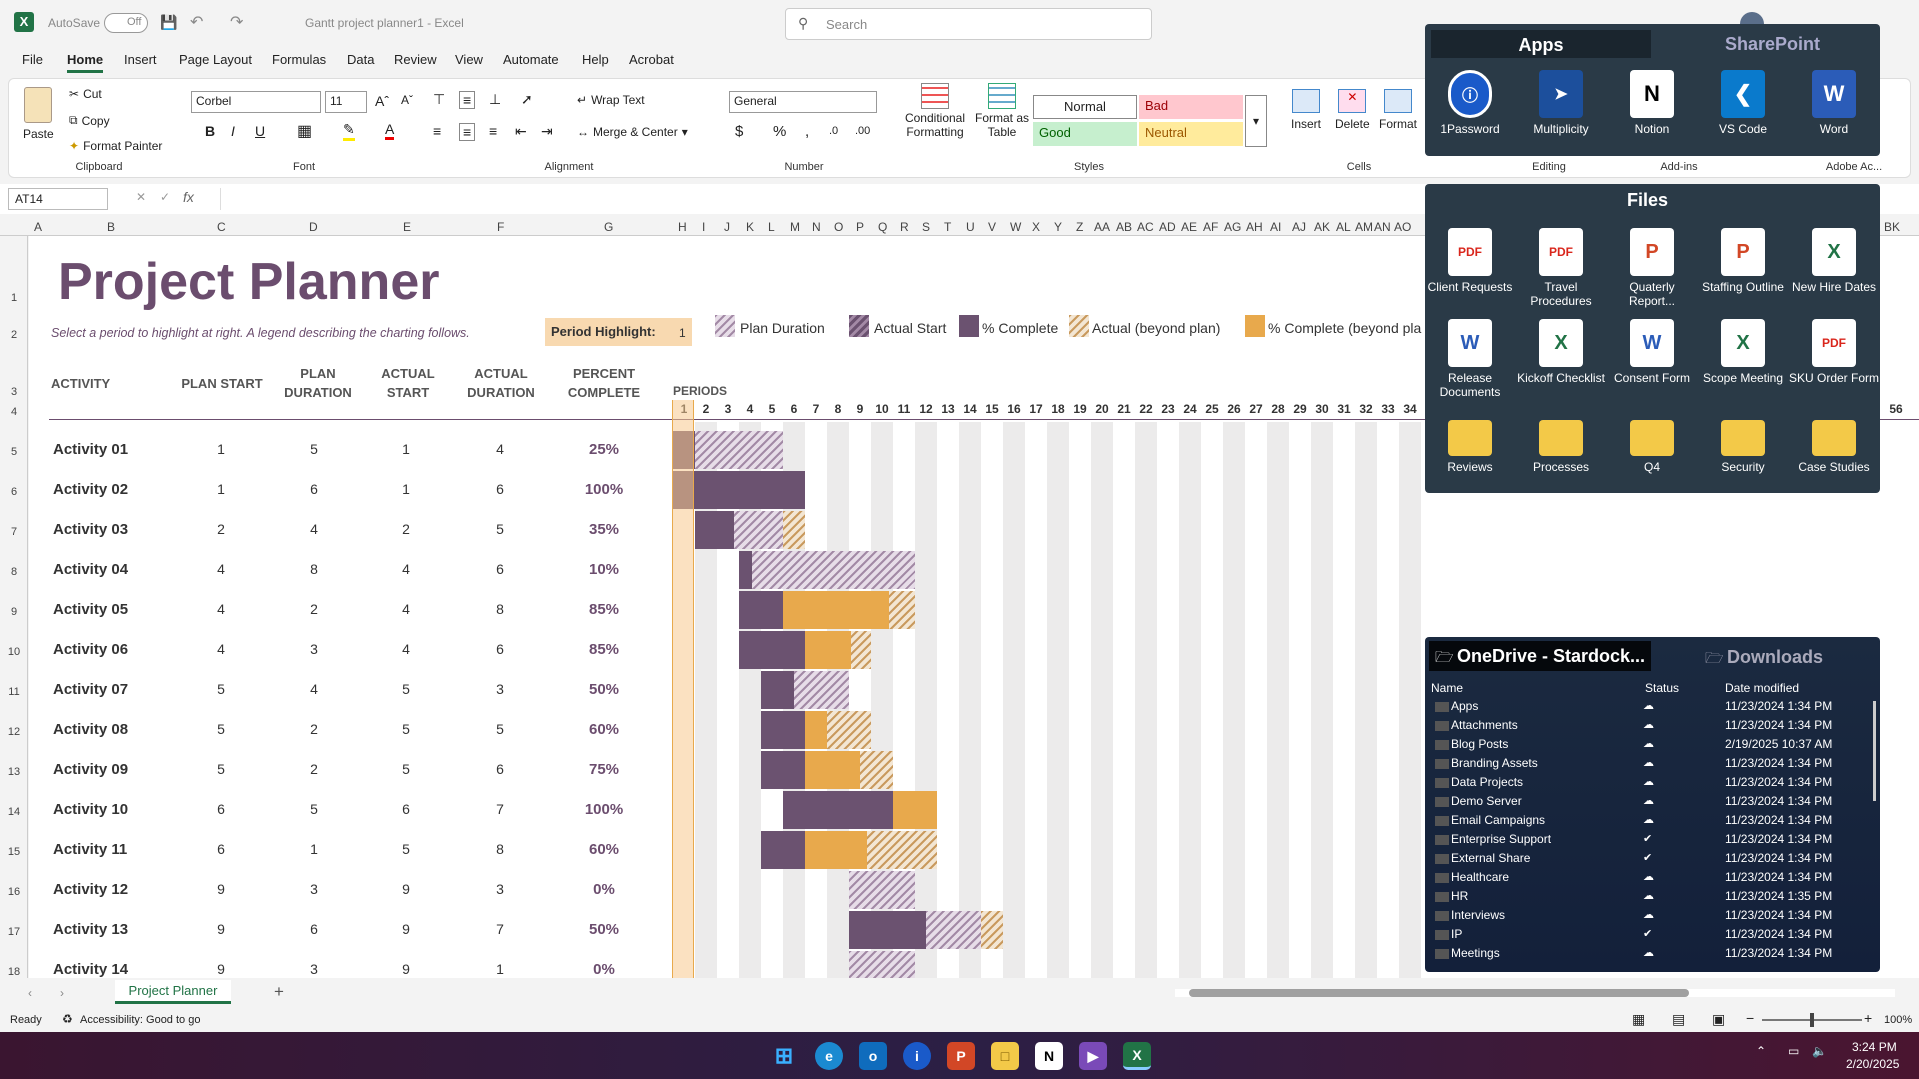 The width and height of the screenshot is (1919, 1079). Describe the element at coordinates (215, 59) in the screenshot. I see `tab-page-layout: Page Layout` at that location.